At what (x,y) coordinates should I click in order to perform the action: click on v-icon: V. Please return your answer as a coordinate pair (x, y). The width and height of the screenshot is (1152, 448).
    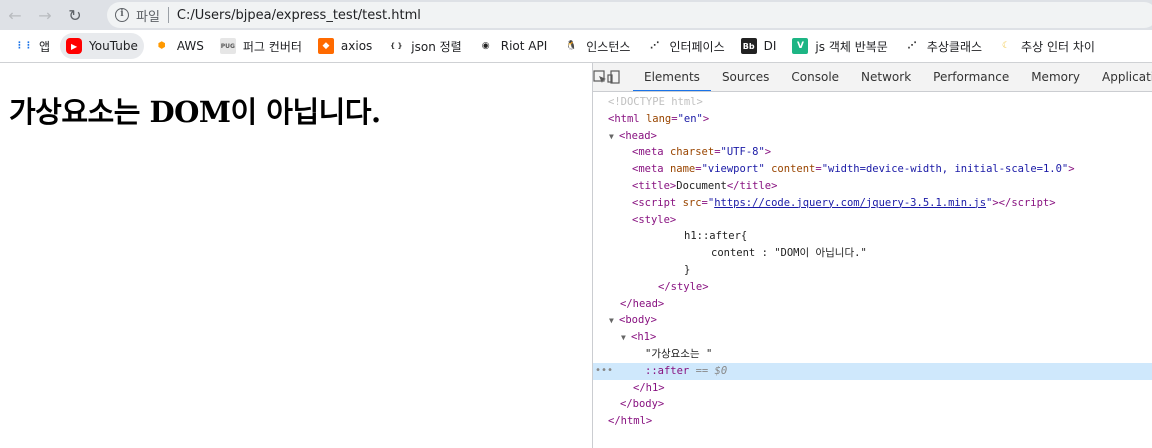
    Looking at the image, I should click on (800, 46).